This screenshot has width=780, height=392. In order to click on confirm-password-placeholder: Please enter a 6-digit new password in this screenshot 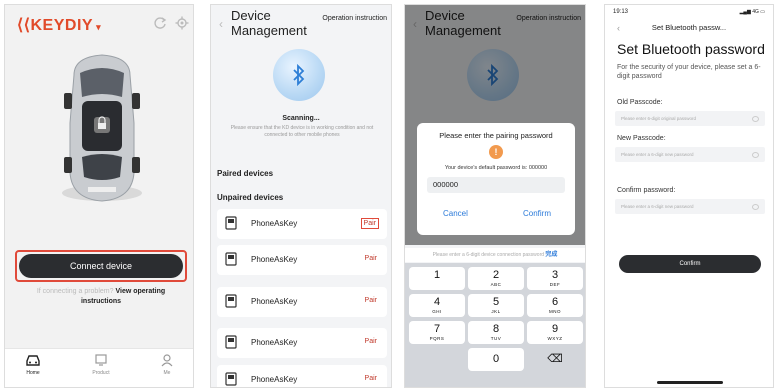, I will do `click(657, 206)`.